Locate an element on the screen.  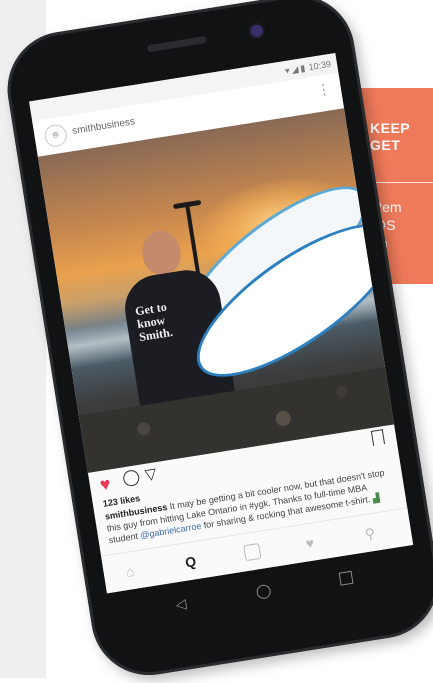
promo-divider is located at coordinates (402, 182).